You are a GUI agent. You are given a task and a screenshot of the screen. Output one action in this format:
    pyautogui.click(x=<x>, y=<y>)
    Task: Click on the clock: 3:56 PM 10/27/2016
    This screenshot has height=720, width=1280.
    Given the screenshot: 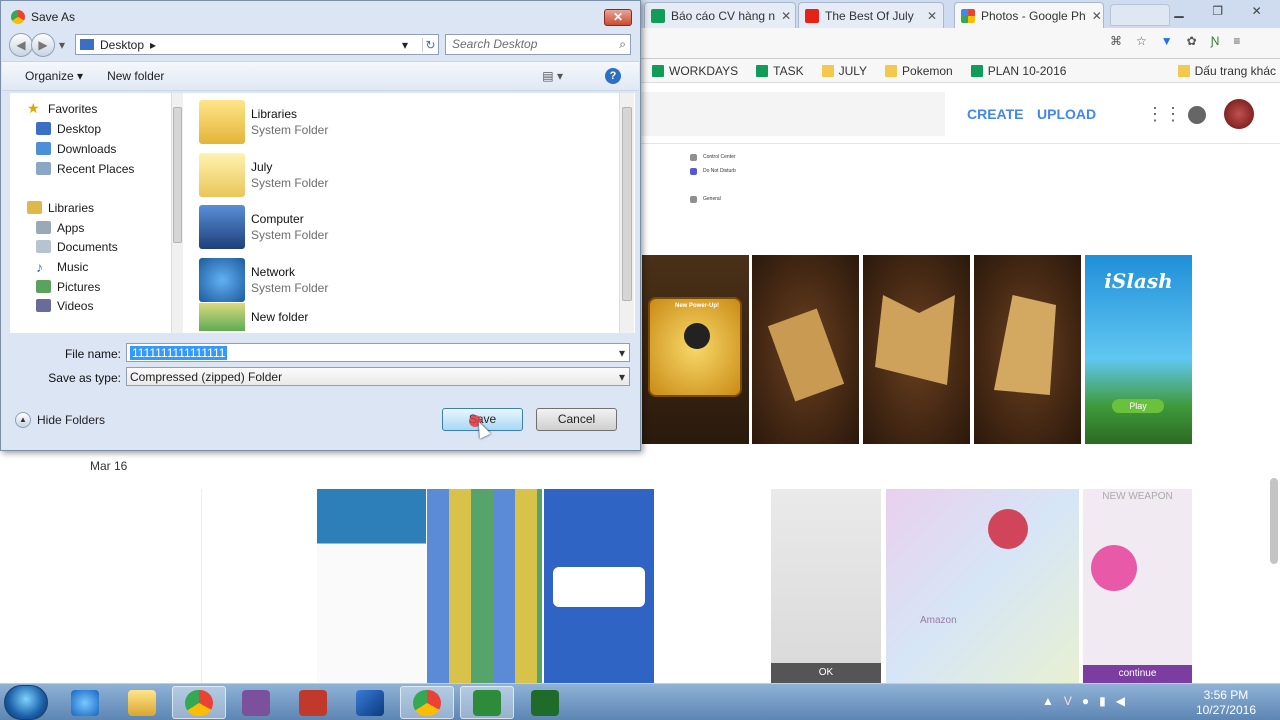 What is the action you would take?
    pyautogui.click(x=1226, y=703)
    